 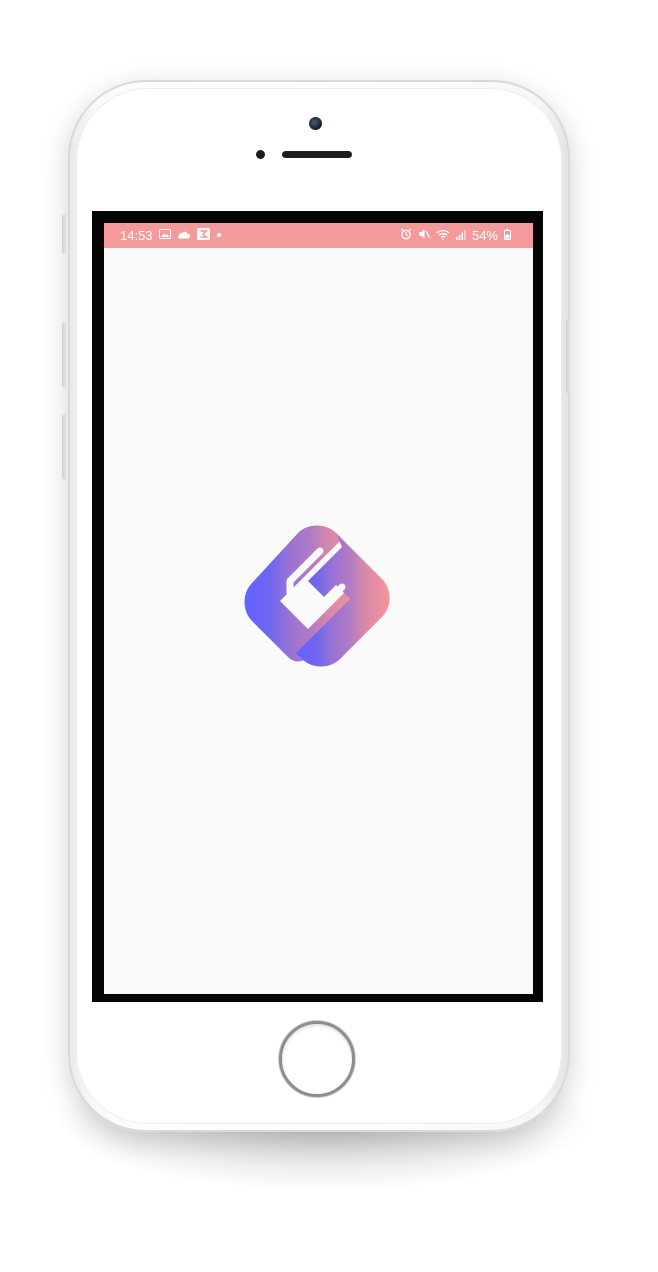 I want to click on mute-icon, so click(x=424, y=235).